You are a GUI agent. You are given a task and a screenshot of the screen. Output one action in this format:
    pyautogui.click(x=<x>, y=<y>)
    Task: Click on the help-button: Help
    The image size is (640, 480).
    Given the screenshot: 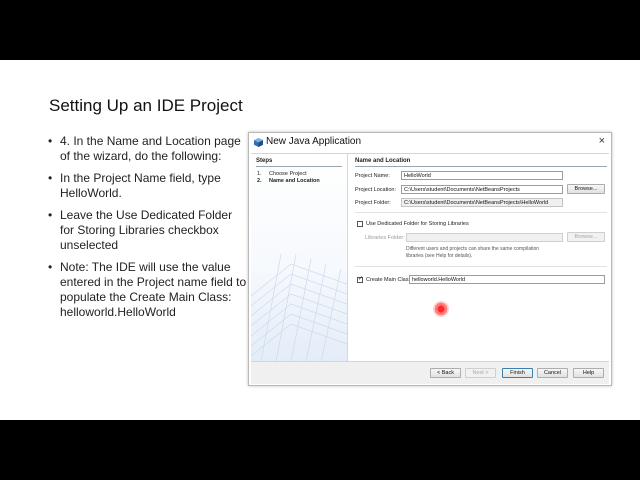 What is the action you would take?
    pyautogui.click(x=588, y=373)
    